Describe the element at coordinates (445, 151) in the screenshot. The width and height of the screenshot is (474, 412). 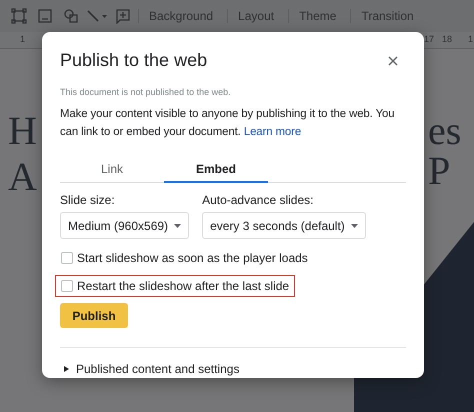
I see `slide-text: es P` at that location.